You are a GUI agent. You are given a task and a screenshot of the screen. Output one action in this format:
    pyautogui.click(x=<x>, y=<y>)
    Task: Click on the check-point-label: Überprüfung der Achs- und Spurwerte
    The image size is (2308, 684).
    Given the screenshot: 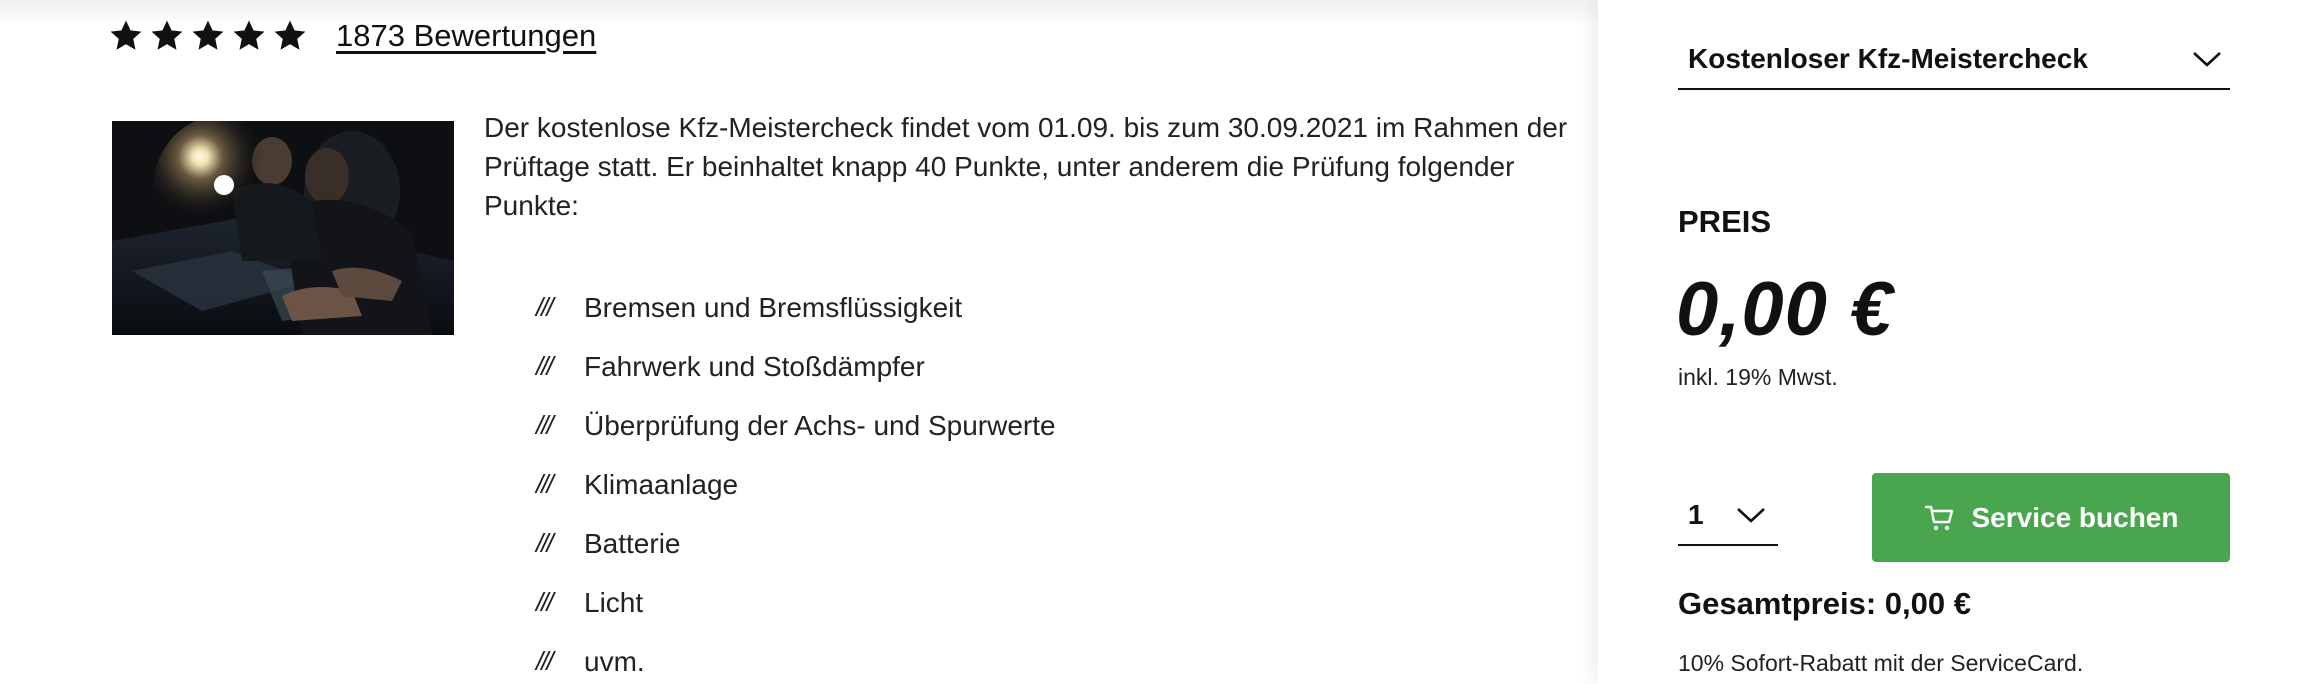 What is the action you would take?
    pyautogui.click(x=820, y=425)
    